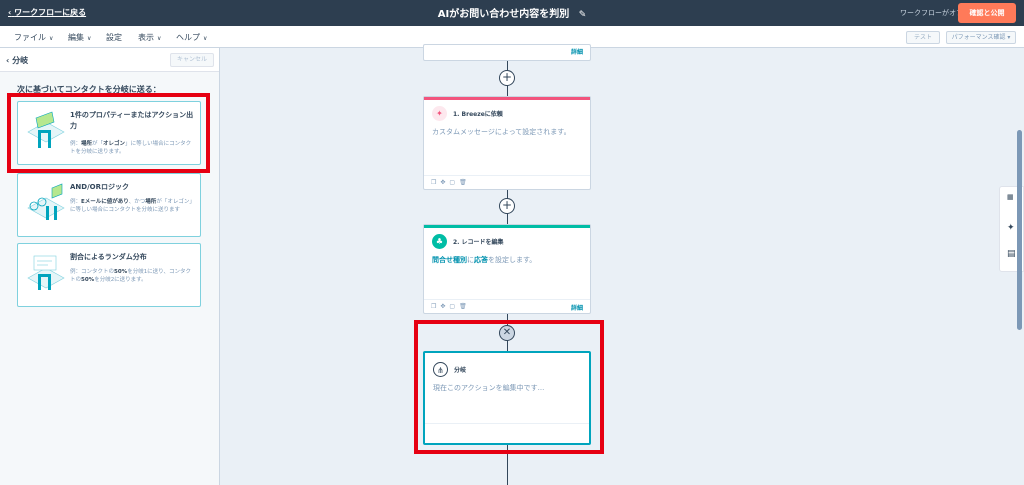 This screenshot has width=1024, height=485. What do you see at coordinates (439, 113) in the screenshot?
I see `breeze-icon: ✦` at bounding box center [439, 113].